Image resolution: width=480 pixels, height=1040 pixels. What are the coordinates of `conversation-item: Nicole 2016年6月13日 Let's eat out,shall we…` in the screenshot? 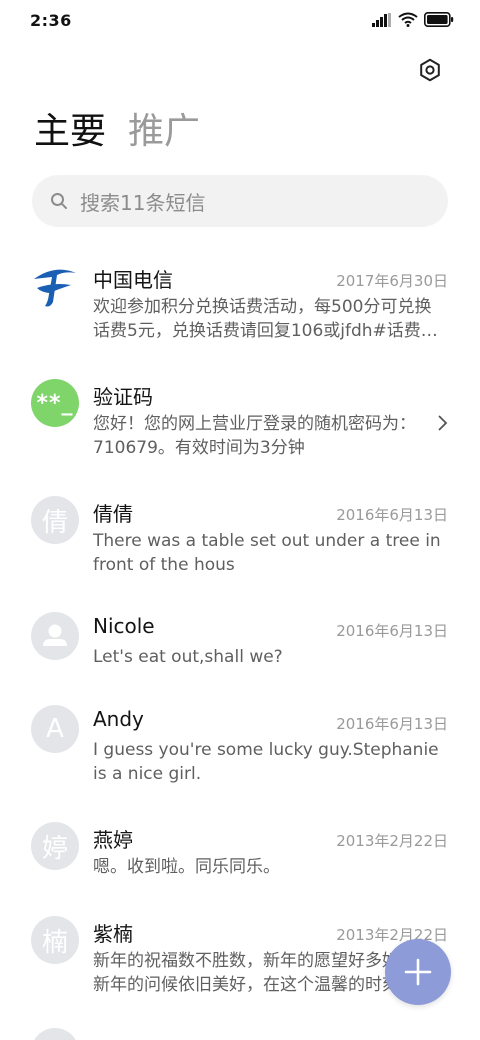 It's located at (240, 650).